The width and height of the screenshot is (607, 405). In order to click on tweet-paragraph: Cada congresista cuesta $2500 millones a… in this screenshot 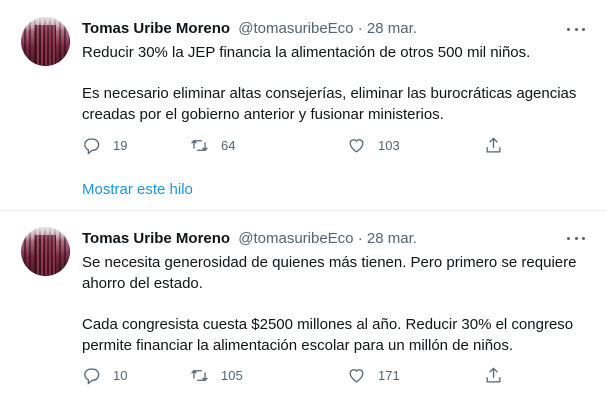, I will do `click(328, 335)`.